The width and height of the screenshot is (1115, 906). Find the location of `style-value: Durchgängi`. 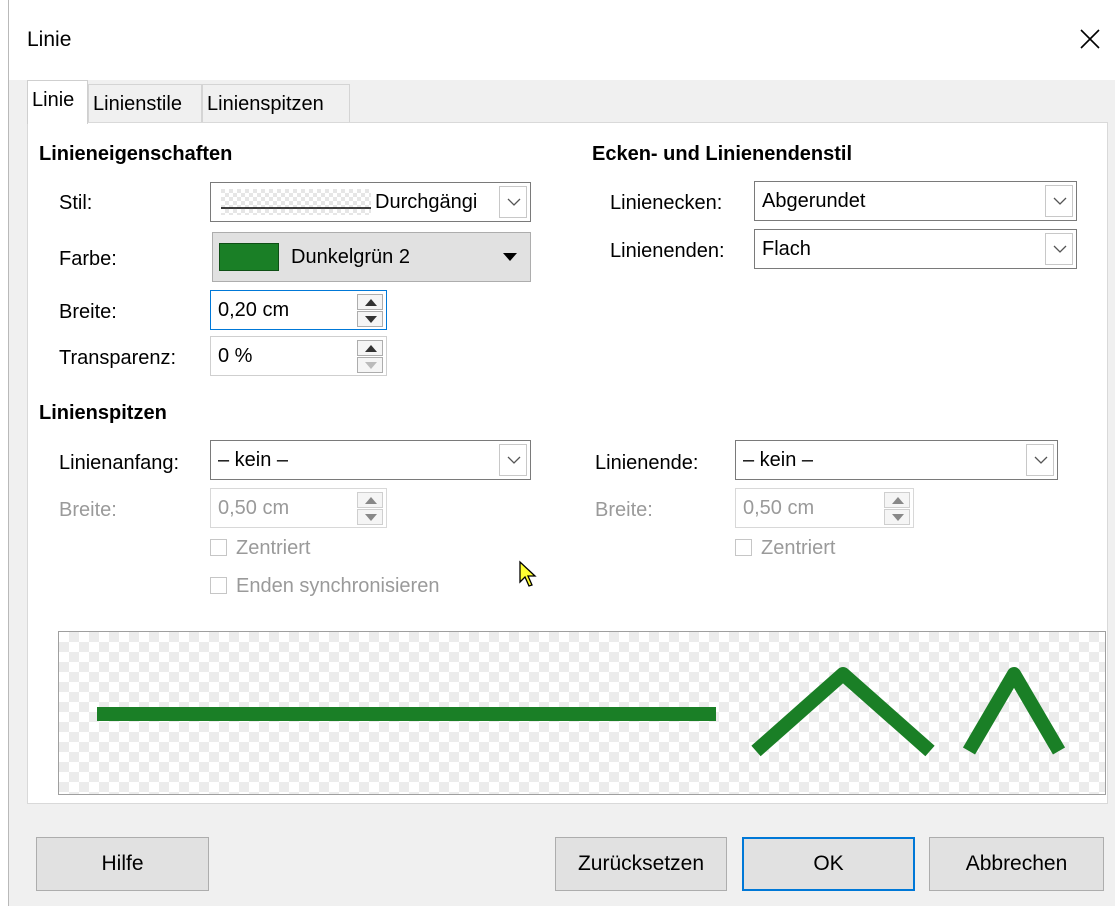

style-value: Durchgängi is located at coordinates (426, 202).